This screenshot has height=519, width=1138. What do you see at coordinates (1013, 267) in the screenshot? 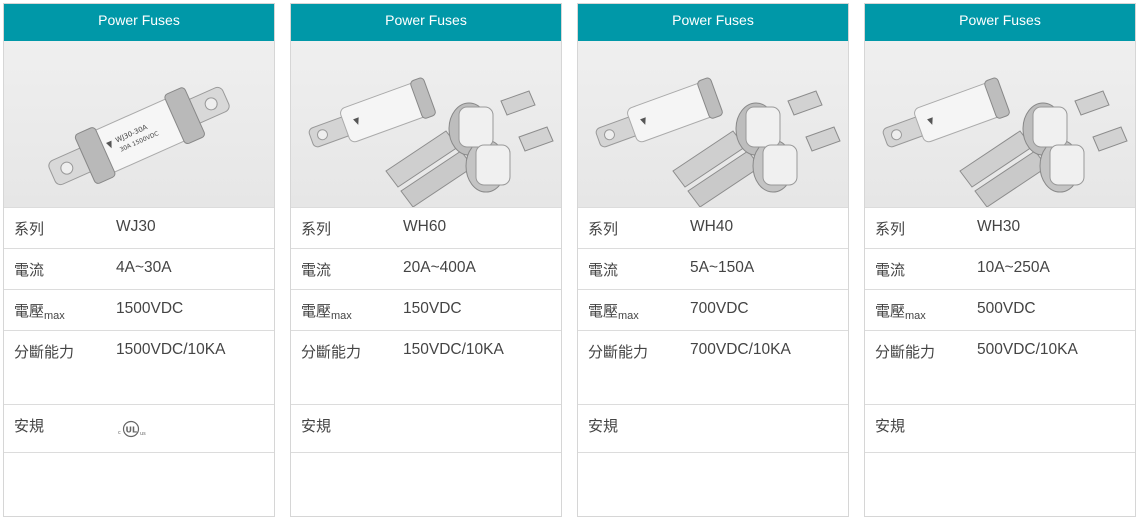
I see `current-value: 10A~250A` at bounding box center [1013, 267].